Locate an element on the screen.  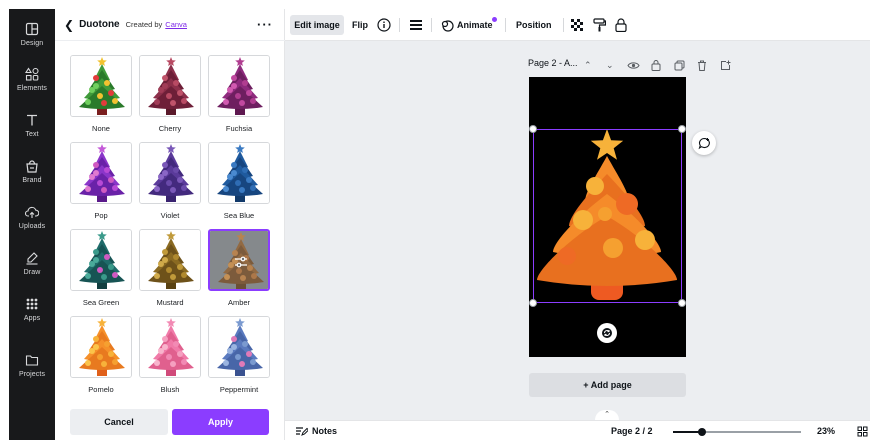
preset-label: Pomelo is located at coordinates (101, 389).